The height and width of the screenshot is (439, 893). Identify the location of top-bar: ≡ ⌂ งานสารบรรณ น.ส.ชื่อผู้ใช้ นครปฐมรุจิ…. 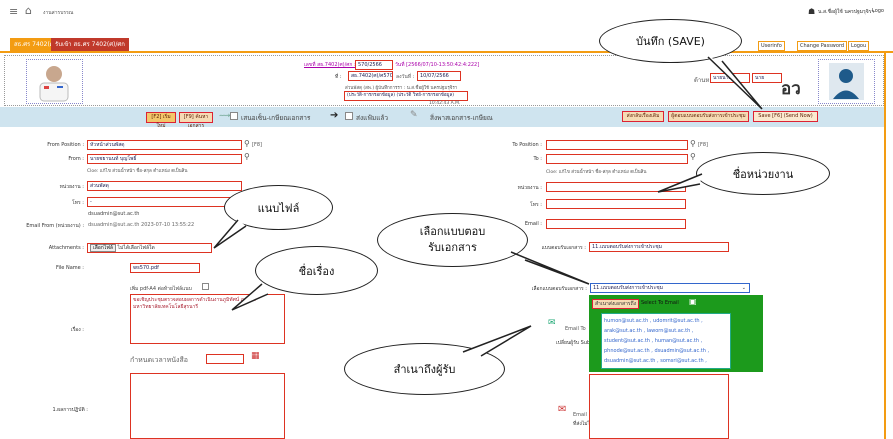
(446, 19).